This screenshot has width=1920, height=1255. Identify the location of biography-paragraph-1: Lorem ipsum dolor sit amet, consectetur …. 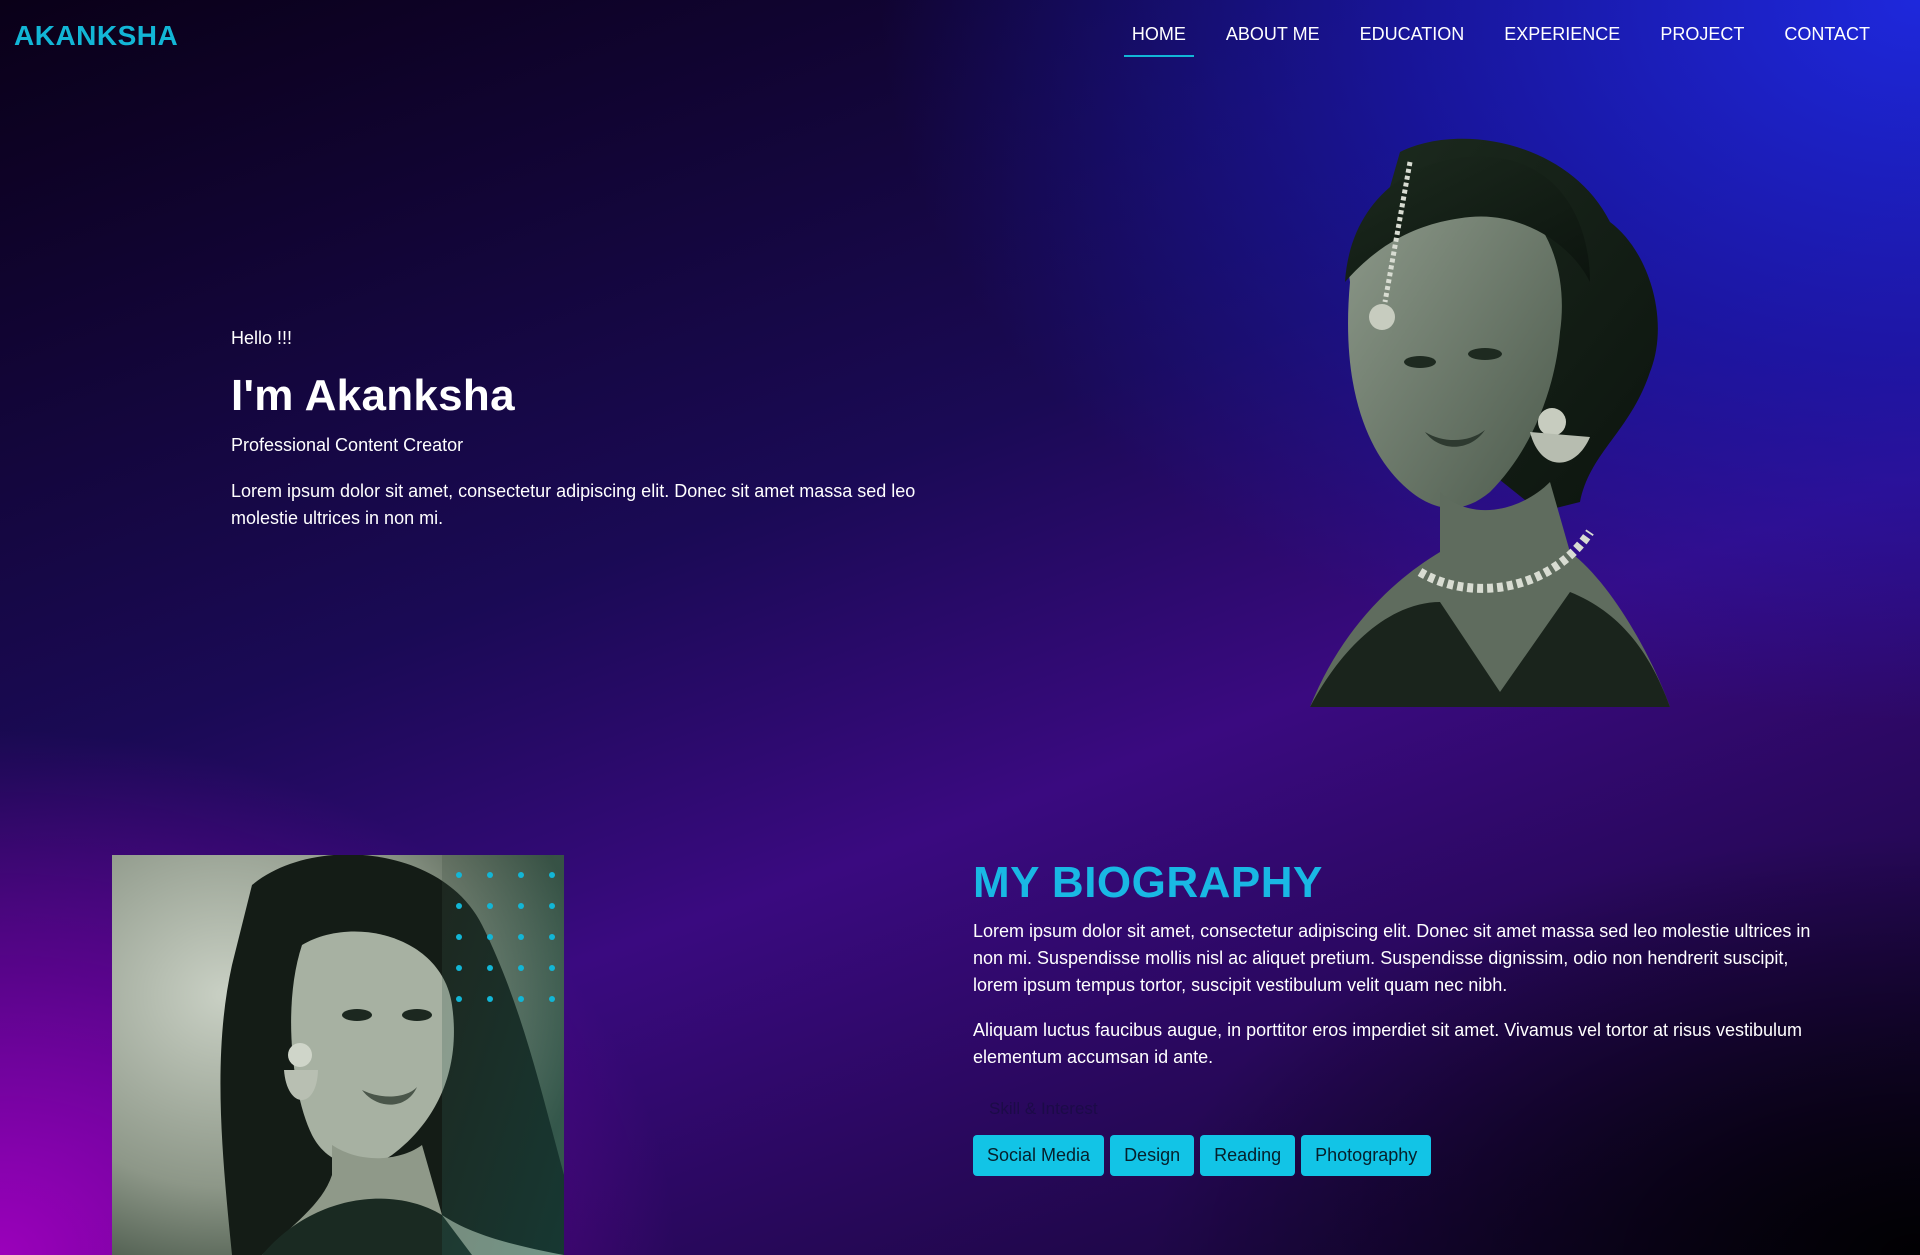
(1392, 958).